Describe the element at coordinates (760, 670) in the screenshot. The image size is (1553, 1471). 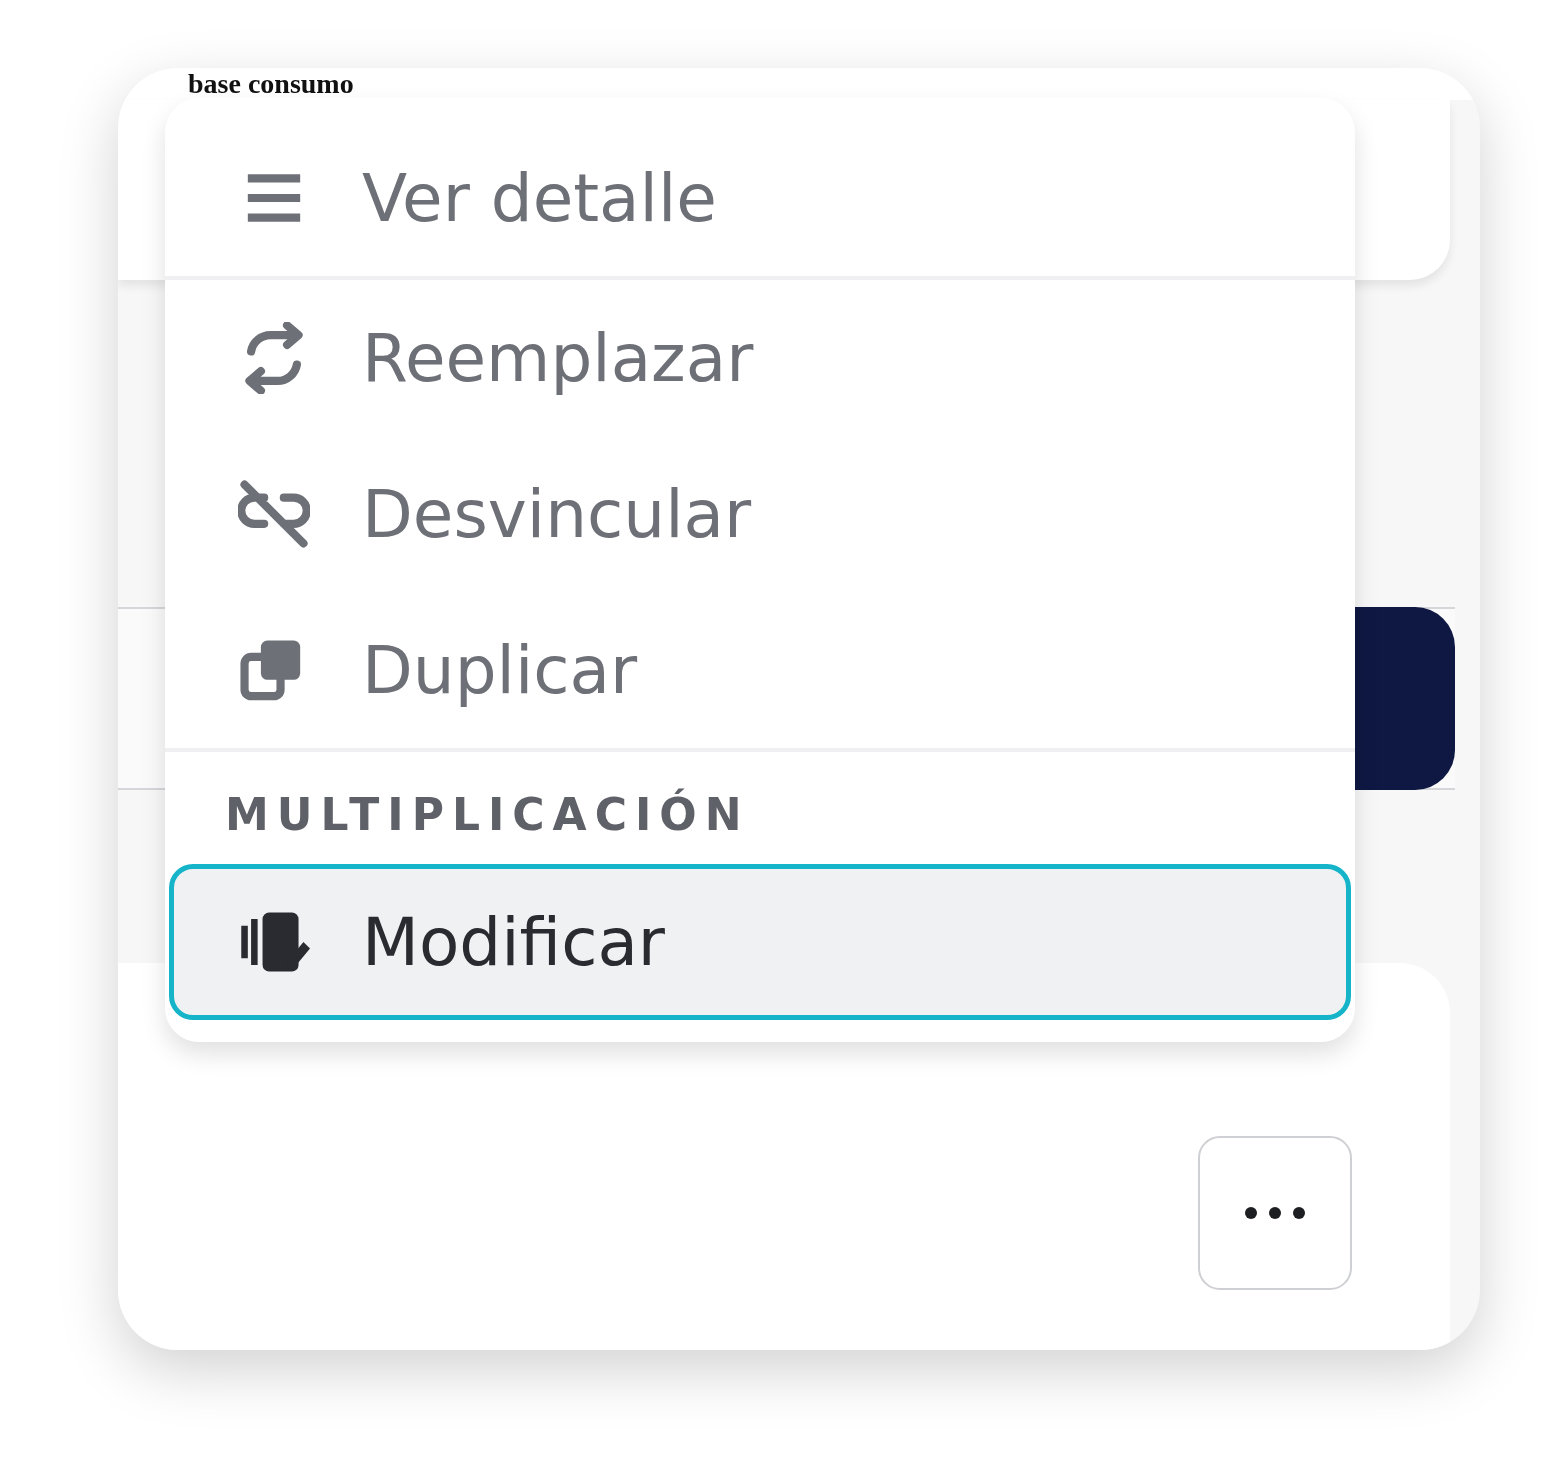
I see `menu-item: Duplicar` at that location.